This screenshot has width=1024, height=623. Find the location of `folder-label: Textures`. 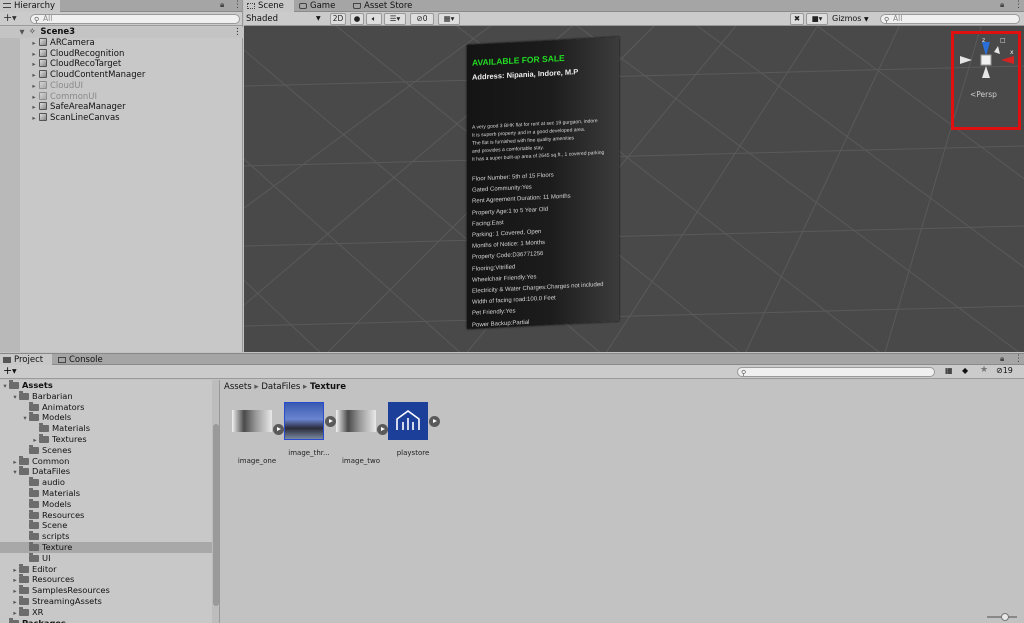

folder-label: Textures is located at coordinates (69, 439).